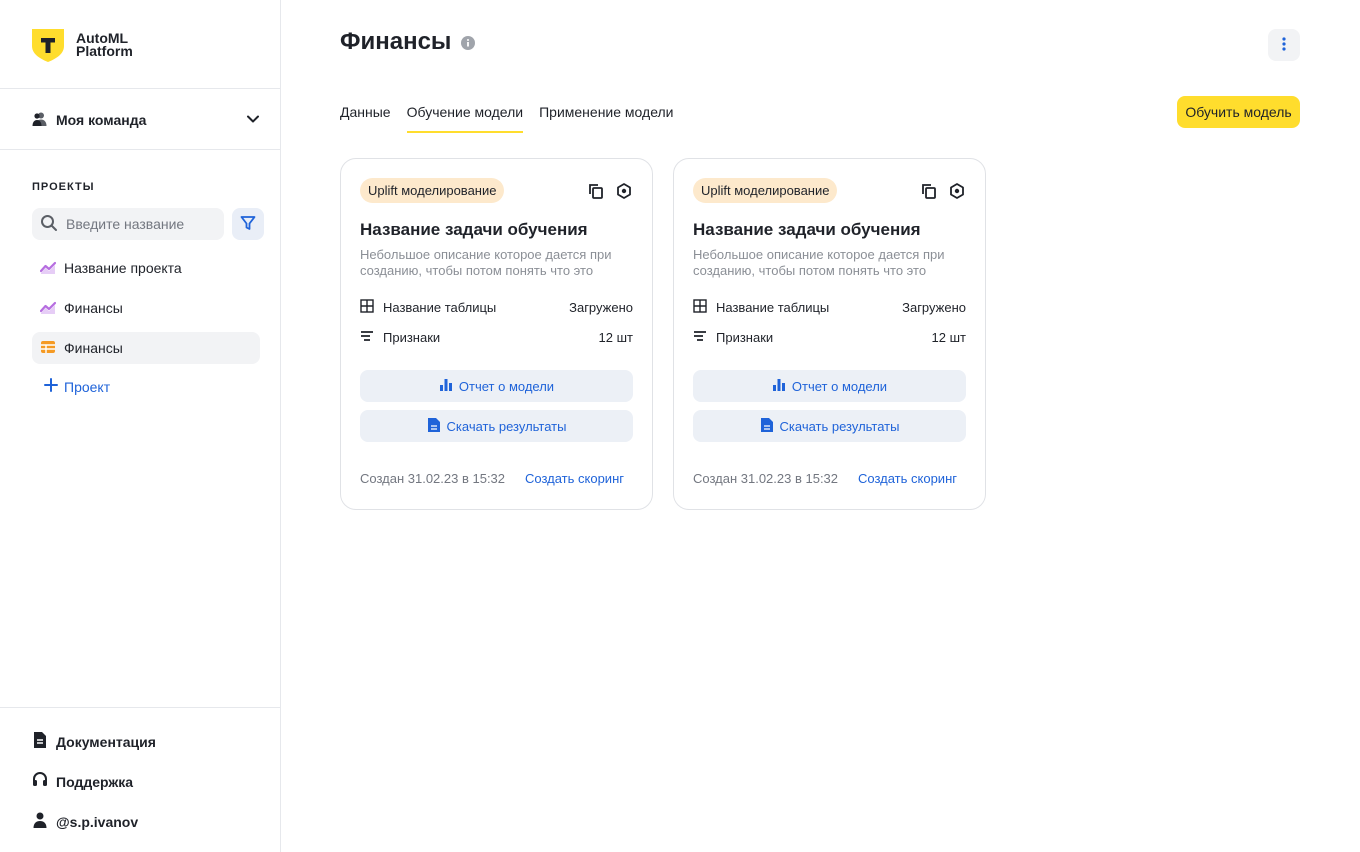  Describe the element at coordinates (48, 348) in the screenshot. I see `table-icon` at that location.